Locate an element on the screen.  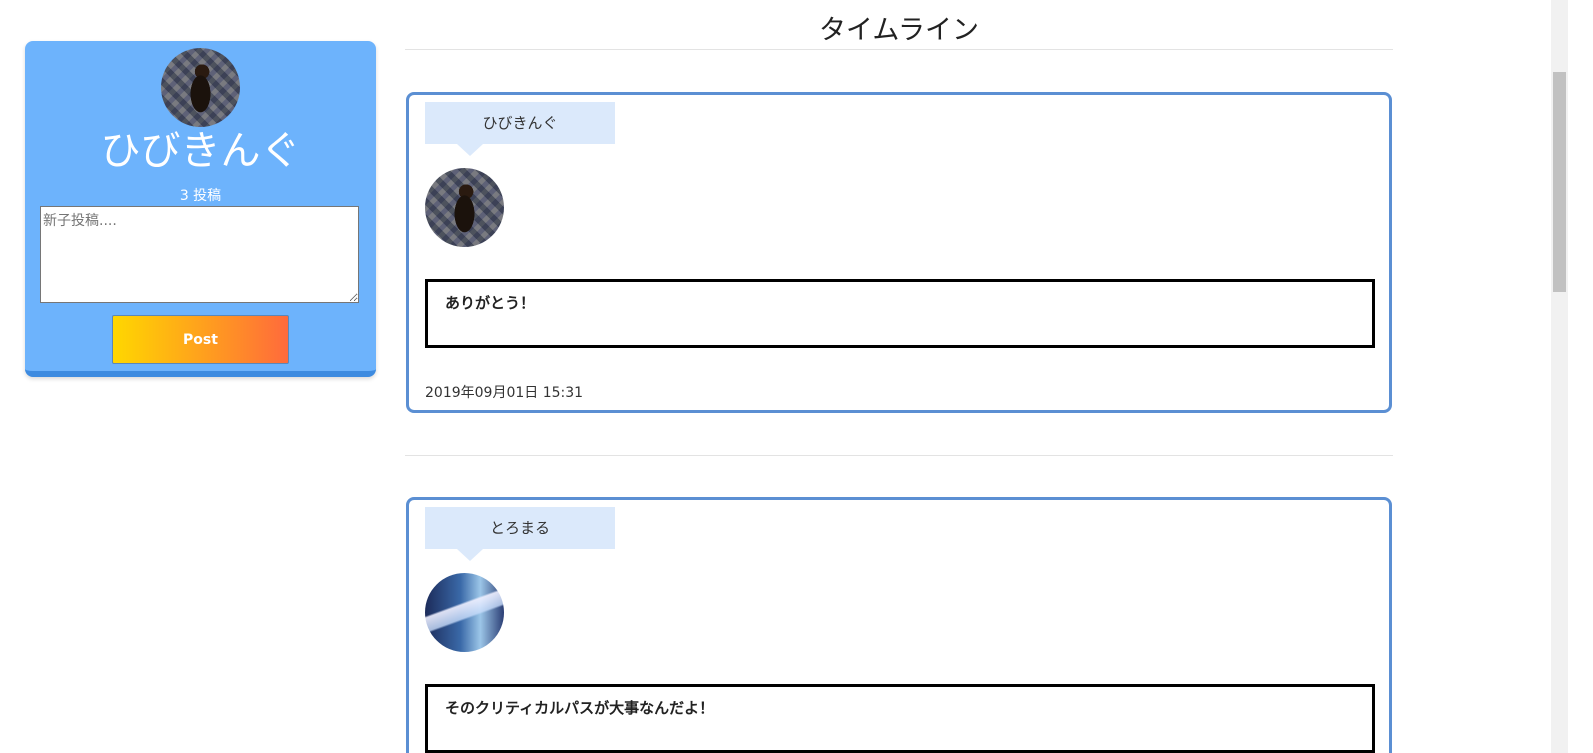
profile-avatar is located at coordinates (200, 87).